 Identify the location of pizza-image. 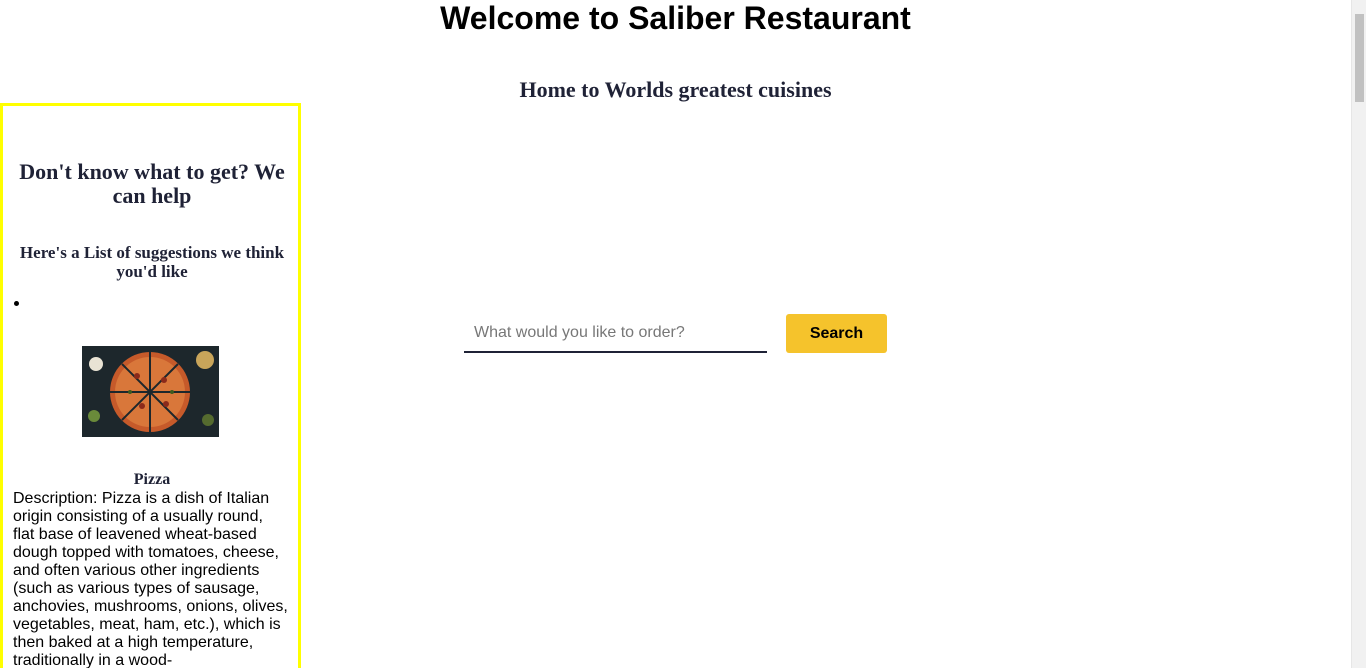
(150, 391).